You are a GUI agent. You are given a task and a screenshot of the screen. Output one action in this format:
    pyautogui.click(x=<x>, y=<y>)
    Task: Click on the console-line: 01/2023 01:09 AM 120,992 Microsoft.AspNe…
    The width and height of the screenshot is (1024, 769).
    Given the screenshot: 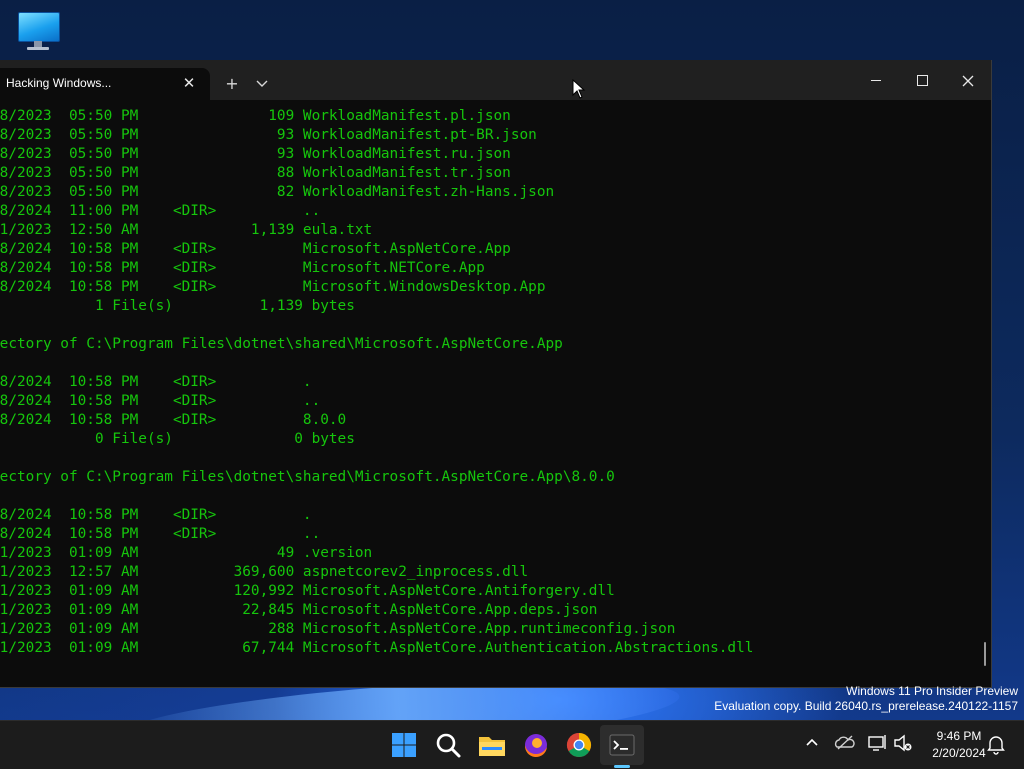 What is the action you would take?
    pyautogui.click(x=307, y=591)
    